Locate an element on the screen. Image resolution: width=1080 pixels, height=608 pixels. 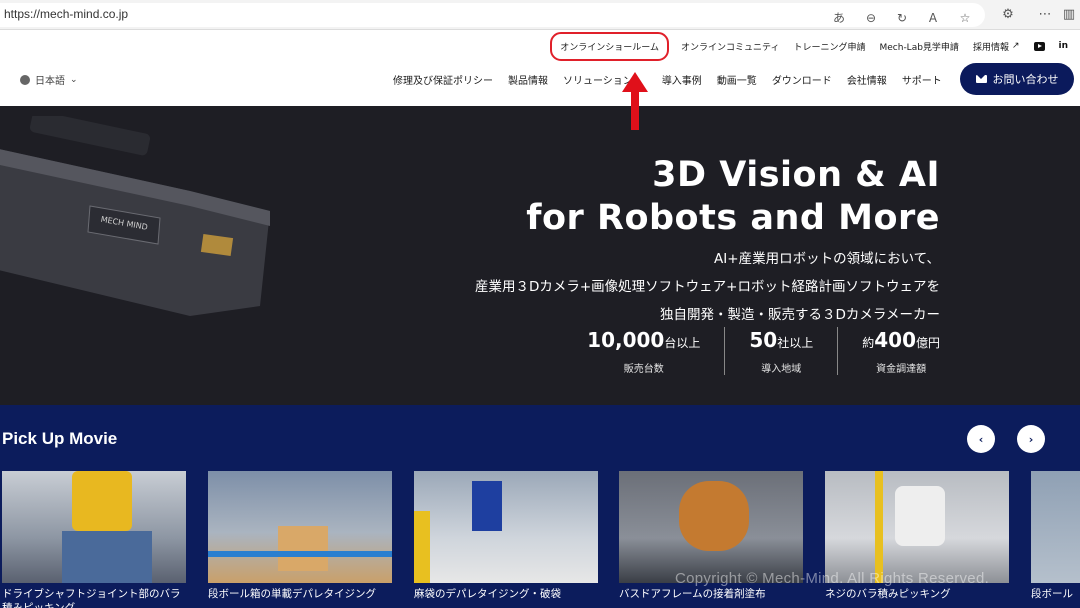
top-link-mech-lab: Mech-Lab見学申請 is located at coordinates (918, 46).